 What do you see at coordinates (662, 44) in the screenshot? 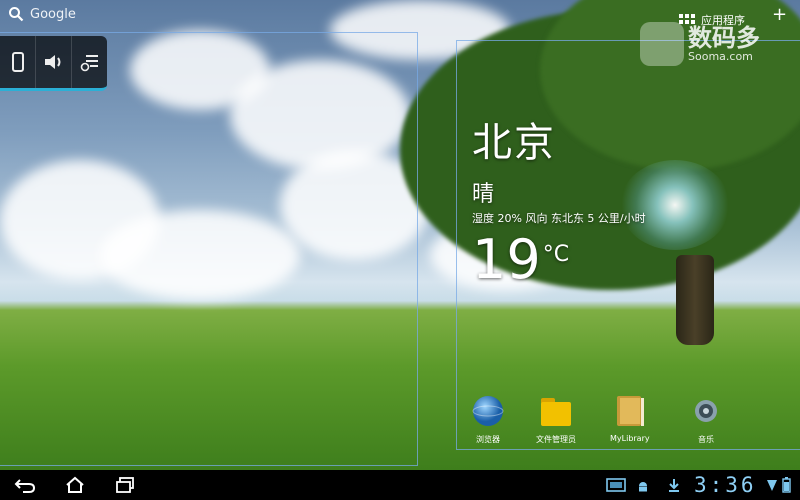
I see `watermark-logo` at bounding box center [662, 44].